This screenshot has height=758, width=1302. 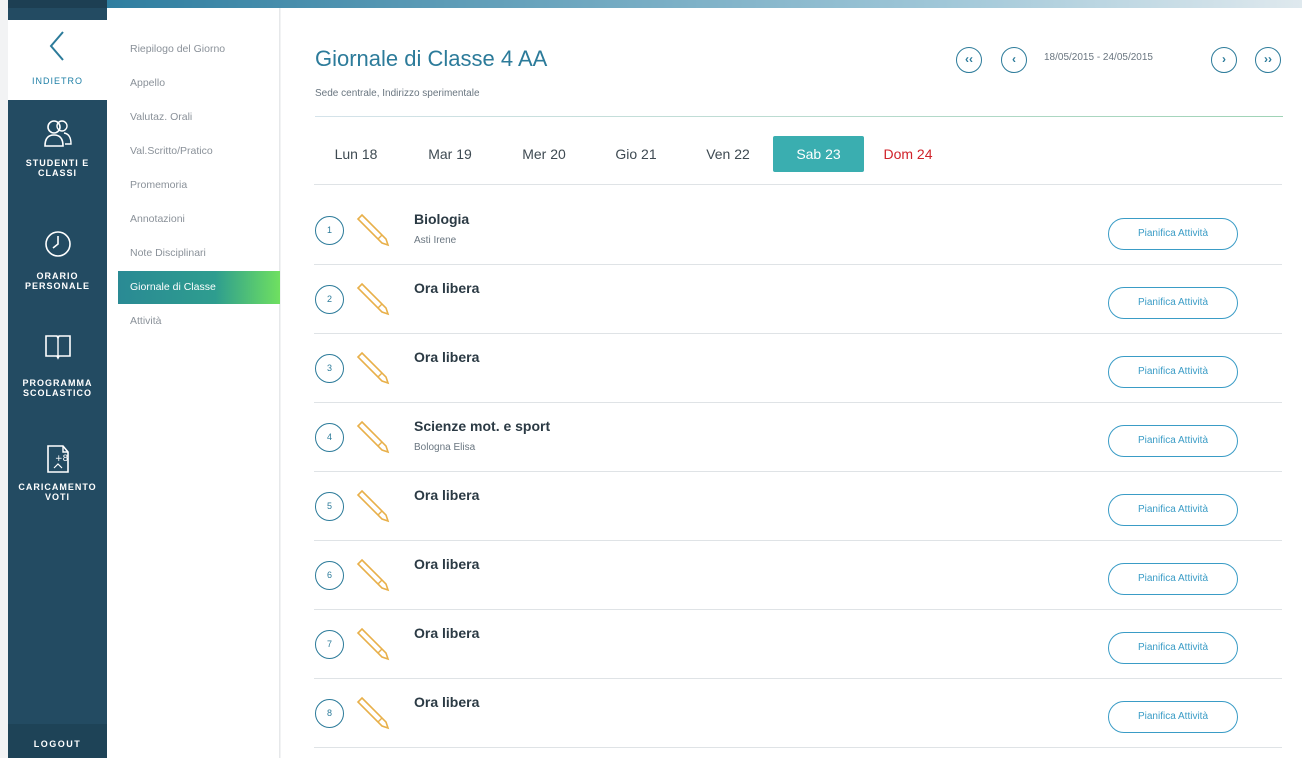 What do you see at coordinates (57, 173) in the screenshot?
I see `nav-label-line2: CLASSI` at bounding box center [57, 173].